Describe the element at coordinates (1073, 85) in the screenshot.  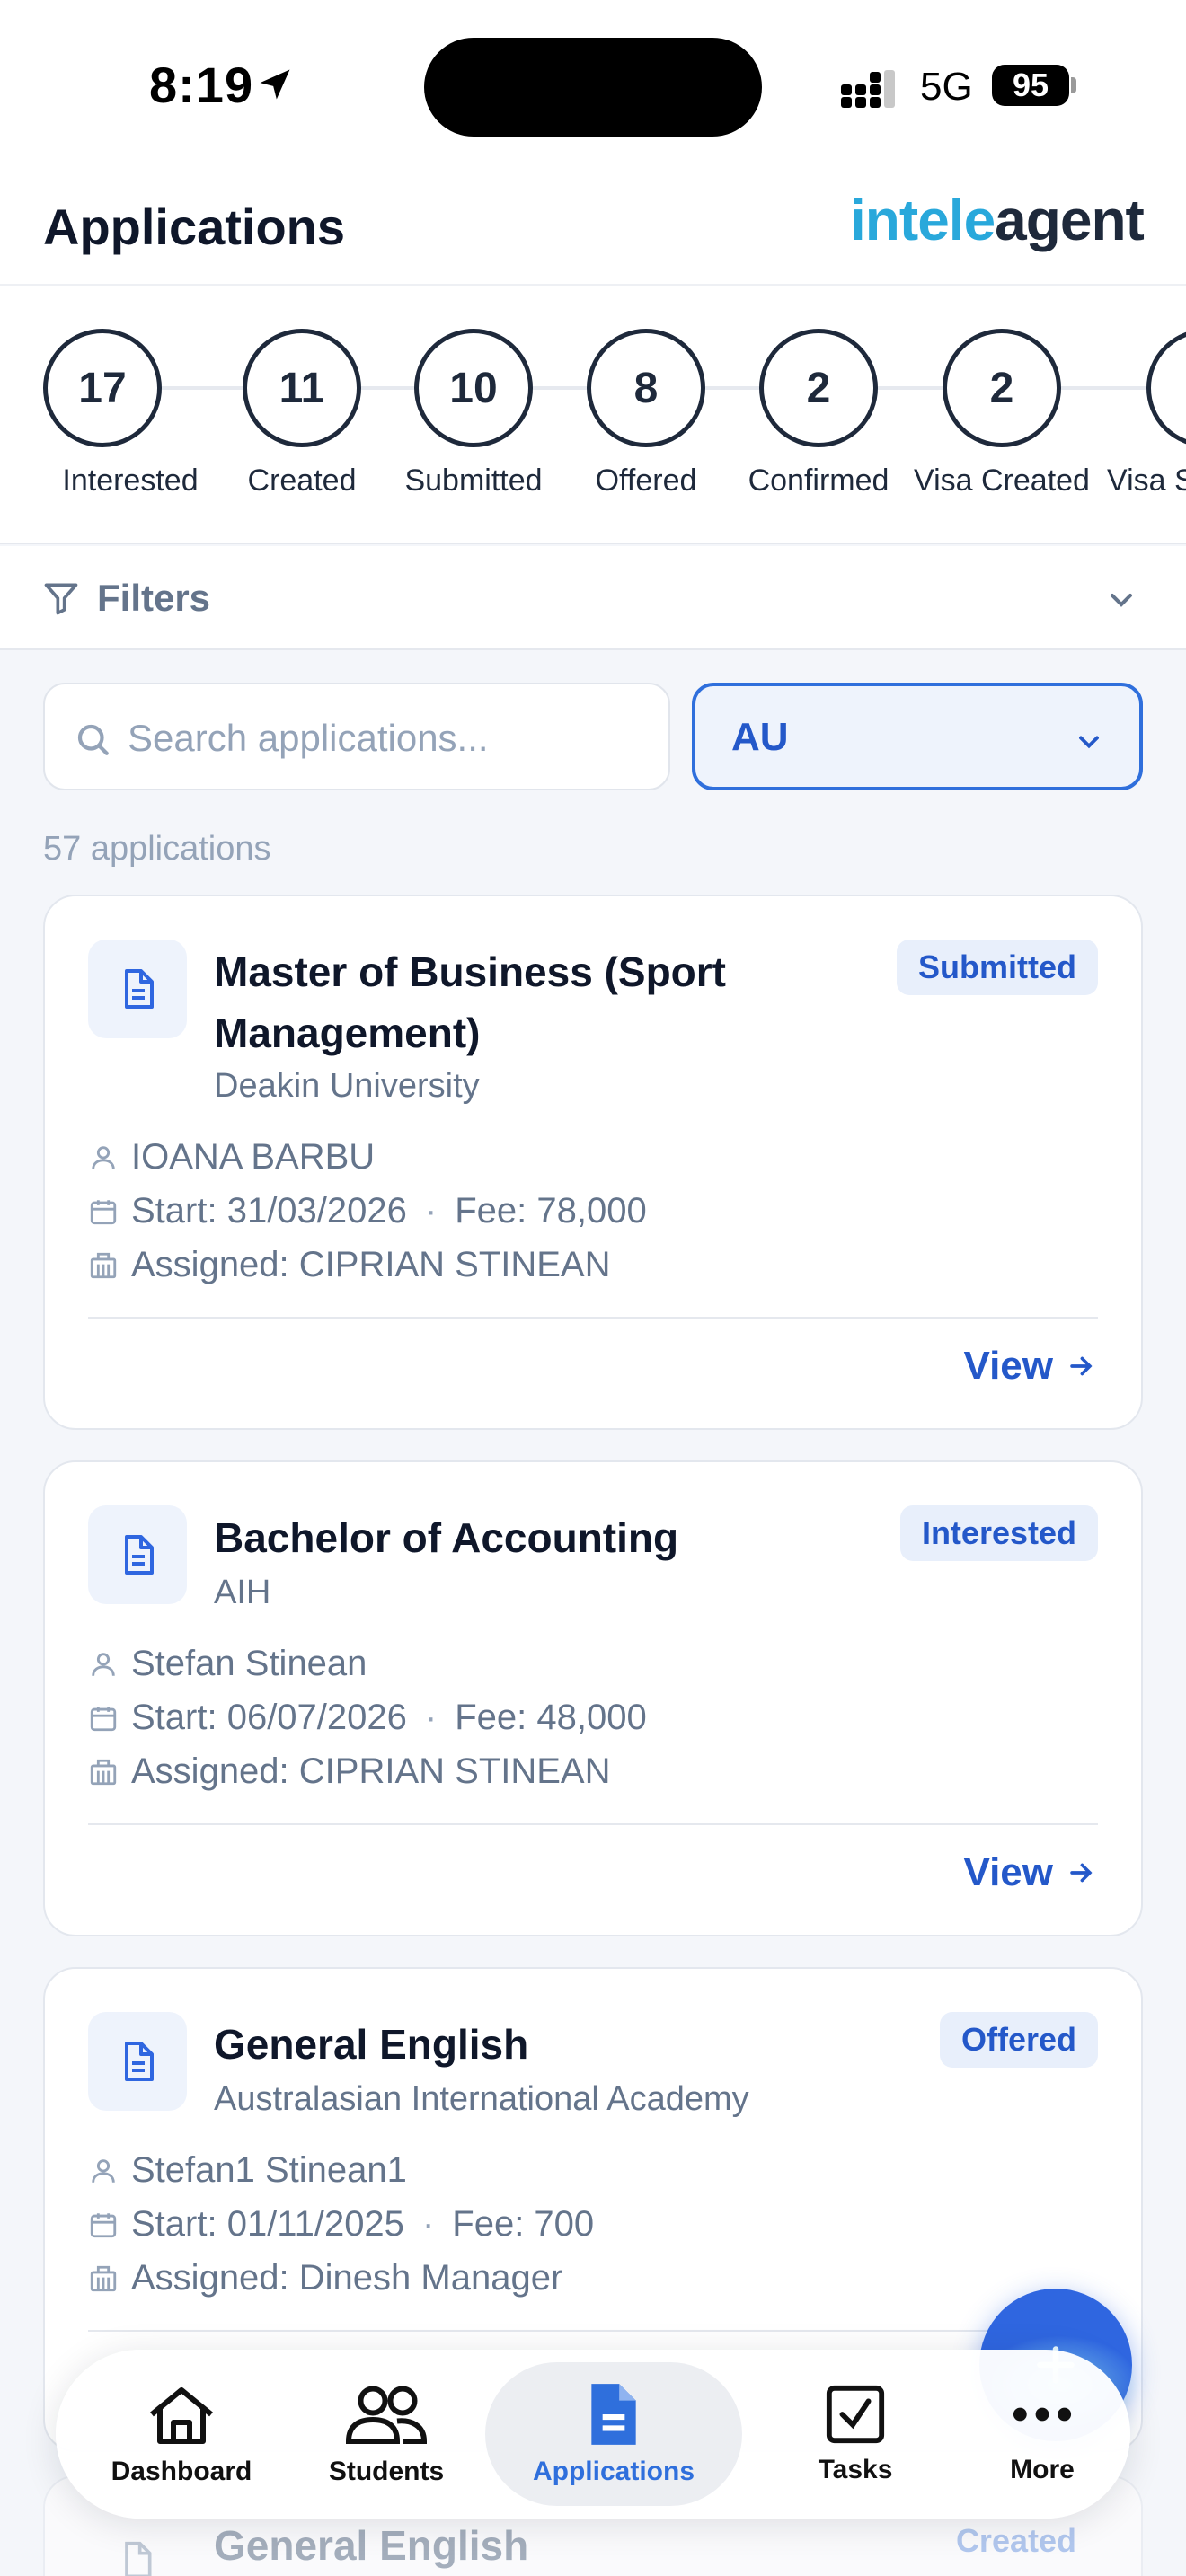
I see `battery-tip` at that location.